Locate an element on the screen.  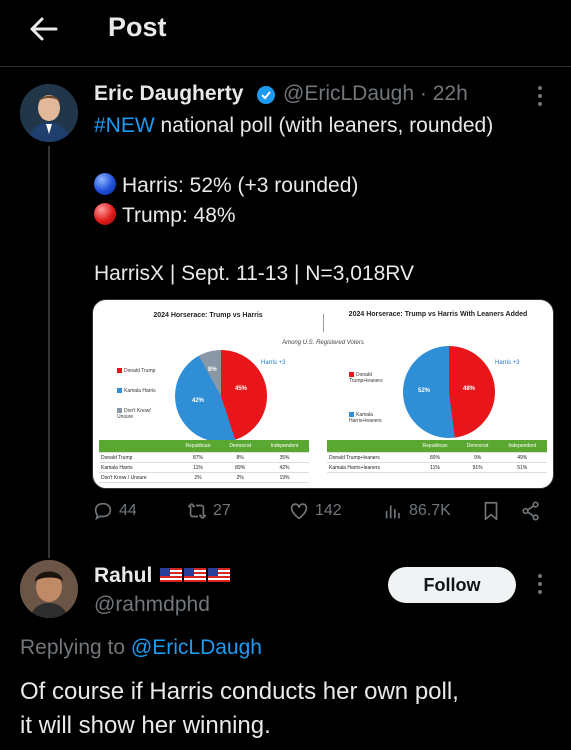
table-row: Kamala Harris+leaners 11% 91% 51% is located at coordinates (437, 467).